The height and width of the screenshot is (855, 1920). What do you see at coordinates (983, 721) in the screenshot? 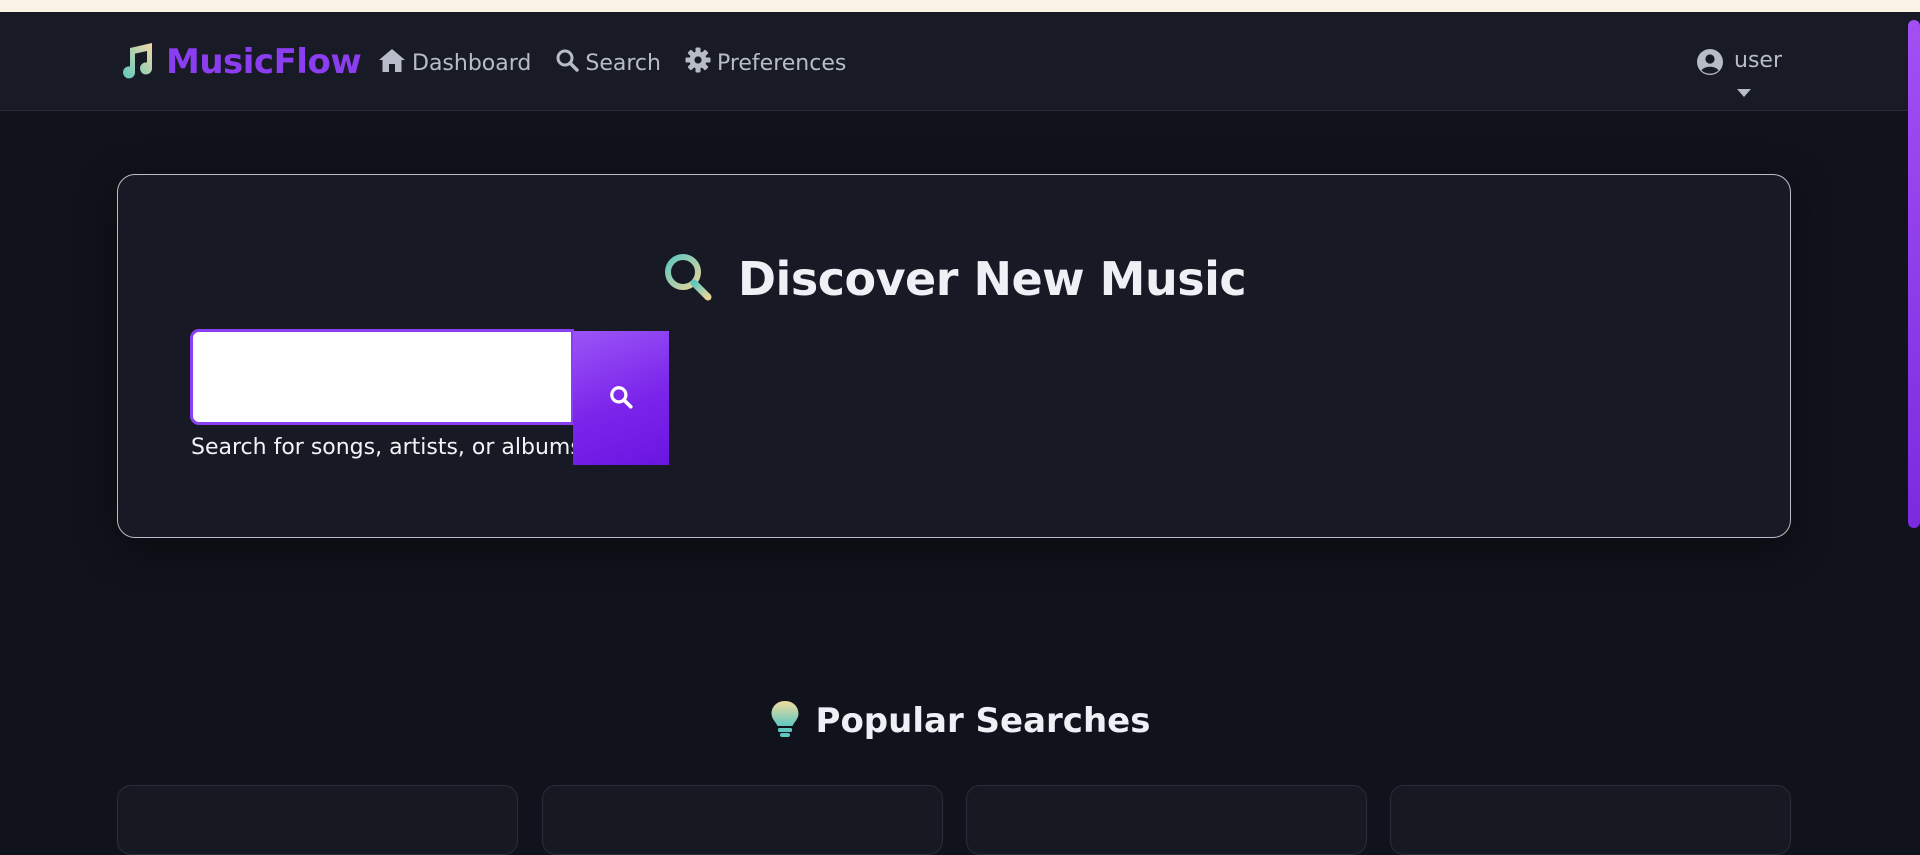
I see `popular-title: Popular Searches` at bounding box center [983, 721].